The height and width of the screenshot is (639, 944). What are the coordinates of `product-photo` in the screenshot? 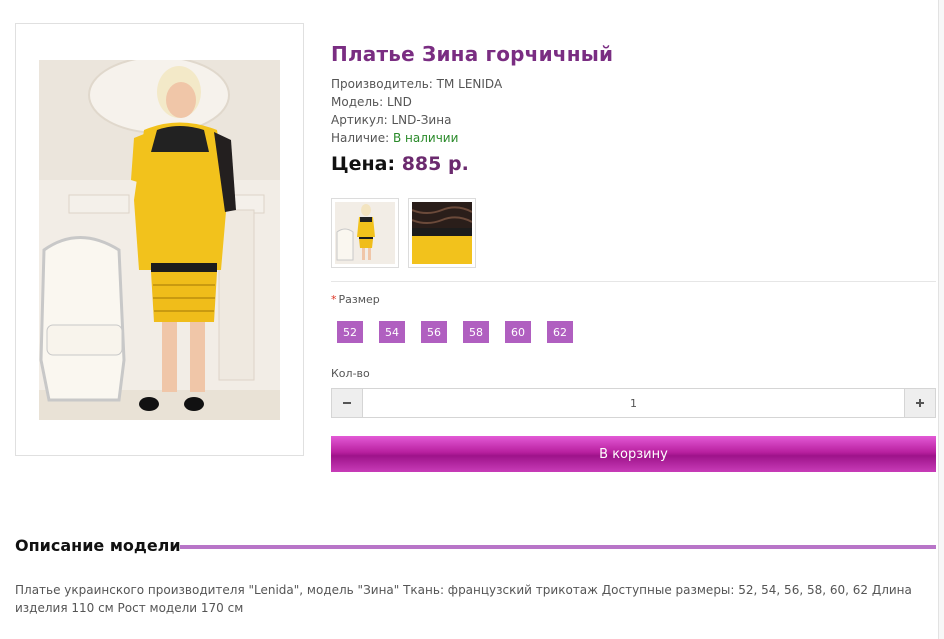 It's located at (159, 240).